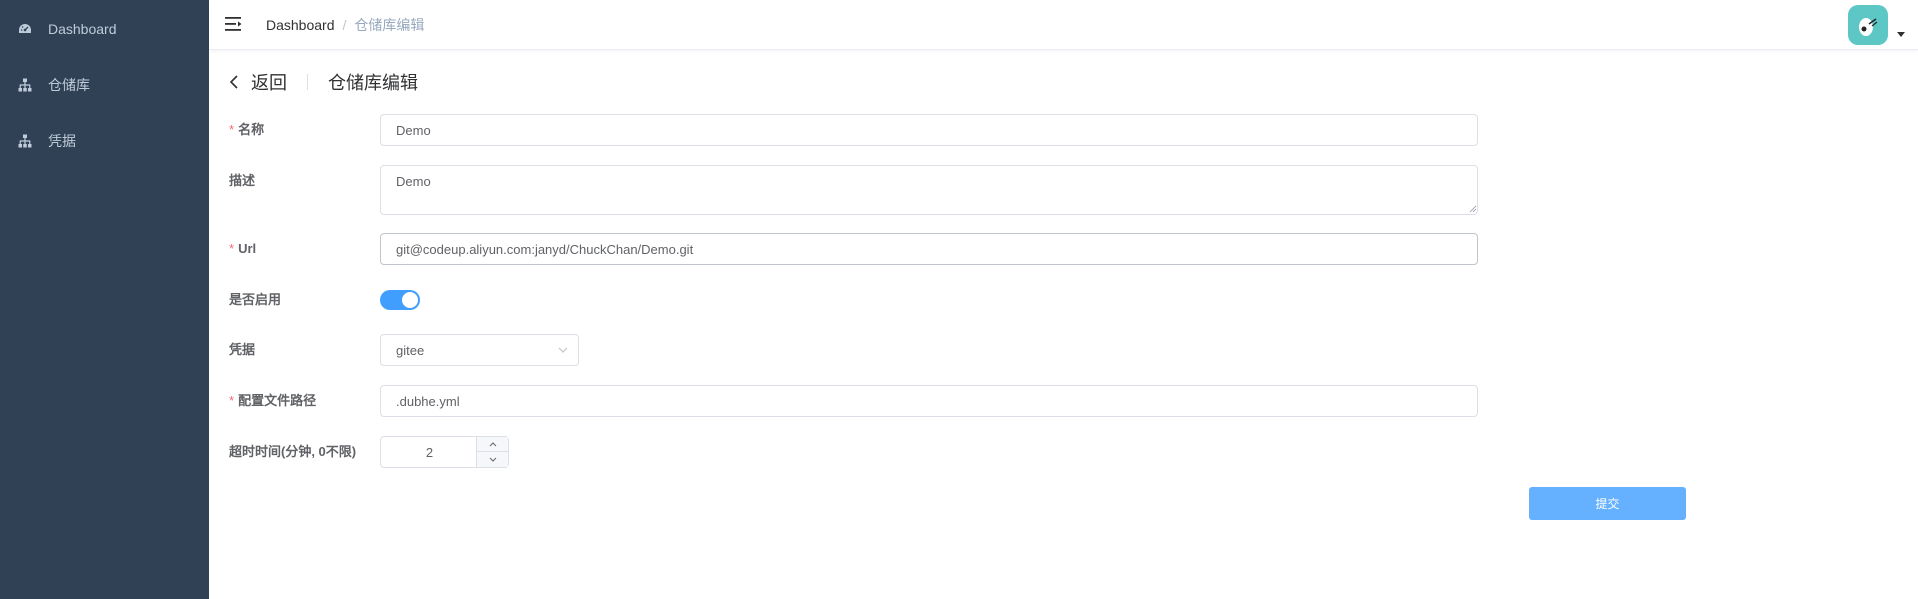  Describe the element at coordinates (273, 400) in the screenshot. I see `config-path-label: * 配置文件路径` at that location.